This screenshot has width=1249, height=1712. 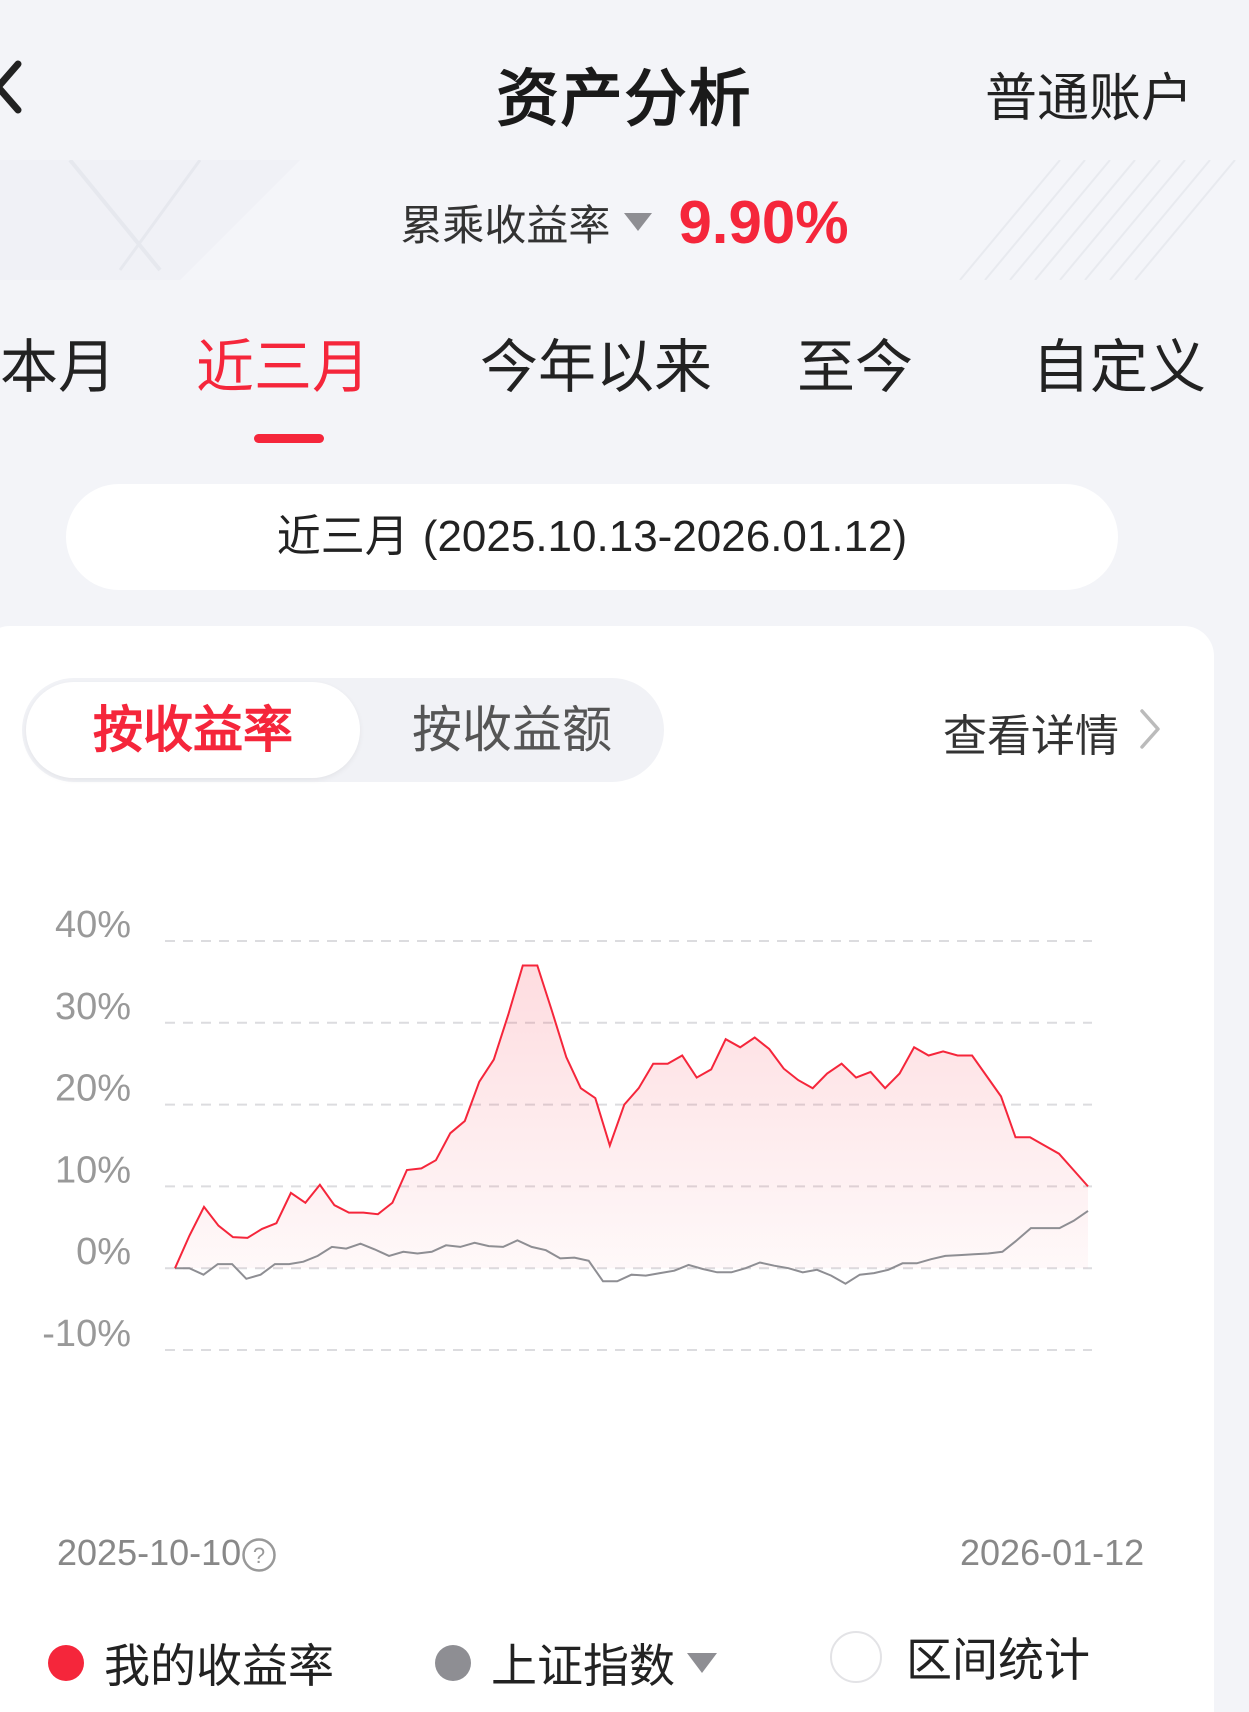 What do you see at coordinates (93, 925) in the screenshot?
I see `y-tick-label: 40%` at bounding box center [93, 925].